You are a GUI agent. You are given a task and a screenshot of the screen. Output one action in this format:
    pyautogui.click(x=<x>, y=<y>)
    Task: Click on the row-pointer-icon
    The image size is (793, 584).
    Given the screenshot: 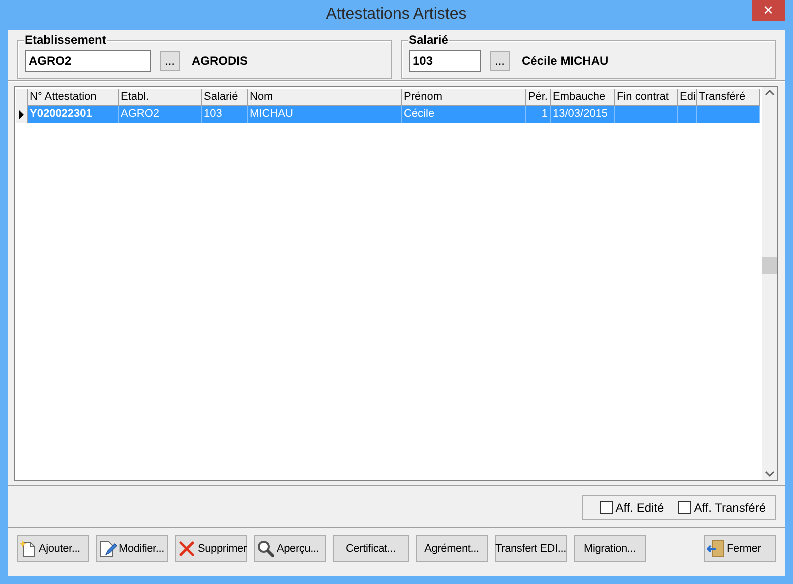 What is the action you would take?
    pyautogui.click(x=21, y=115)
    